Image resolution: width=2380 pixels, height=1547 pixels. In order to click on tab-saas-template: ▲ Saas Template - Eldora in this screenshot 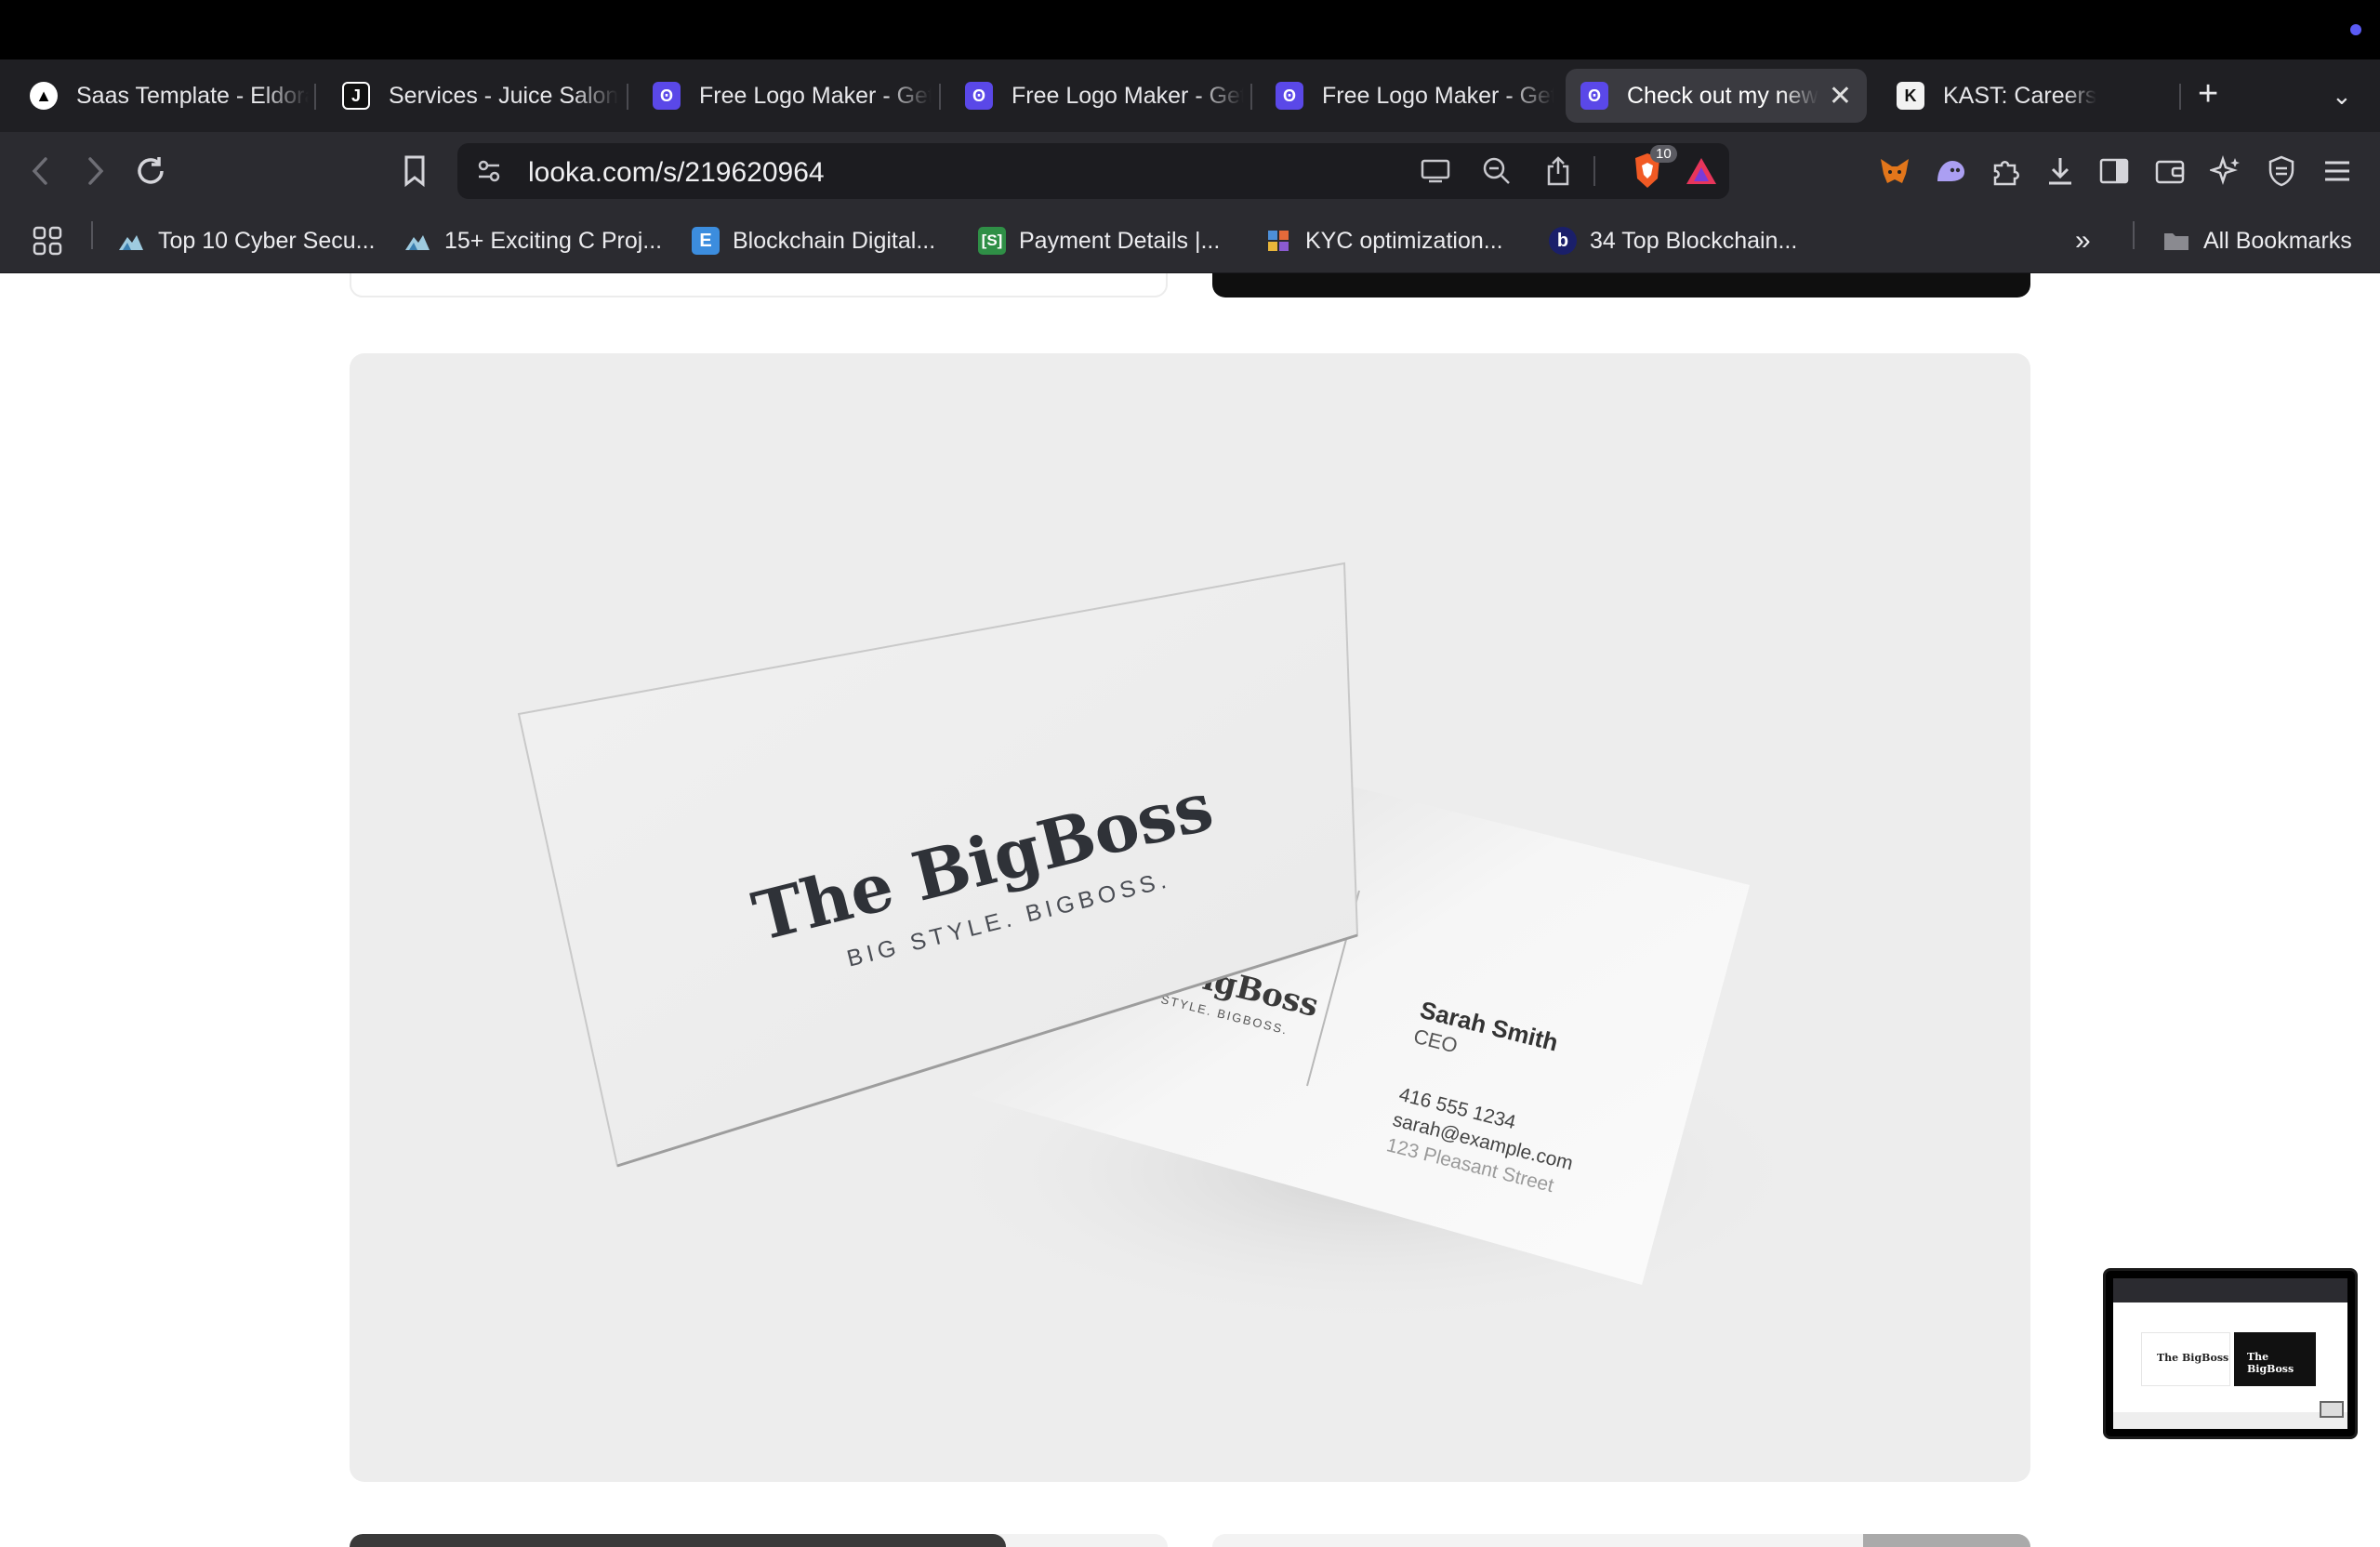, I will do `click(162, 96)`.